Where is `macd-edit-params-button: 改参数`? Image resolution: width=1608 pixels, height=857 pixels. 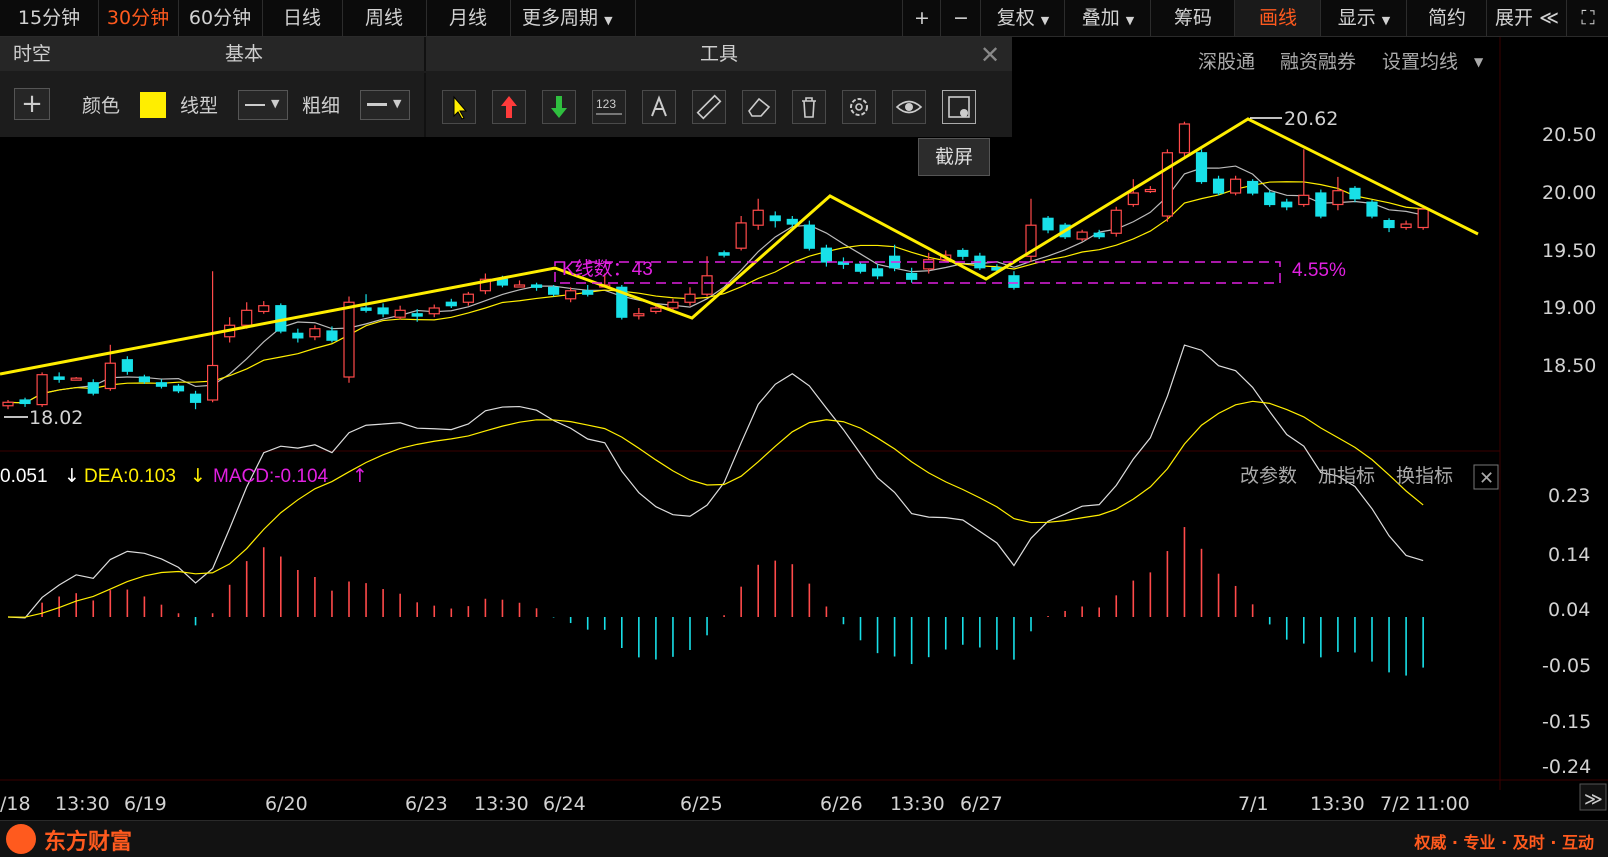 macd-edit-params-button: 改参数 is located at coordinates (1268, 476).